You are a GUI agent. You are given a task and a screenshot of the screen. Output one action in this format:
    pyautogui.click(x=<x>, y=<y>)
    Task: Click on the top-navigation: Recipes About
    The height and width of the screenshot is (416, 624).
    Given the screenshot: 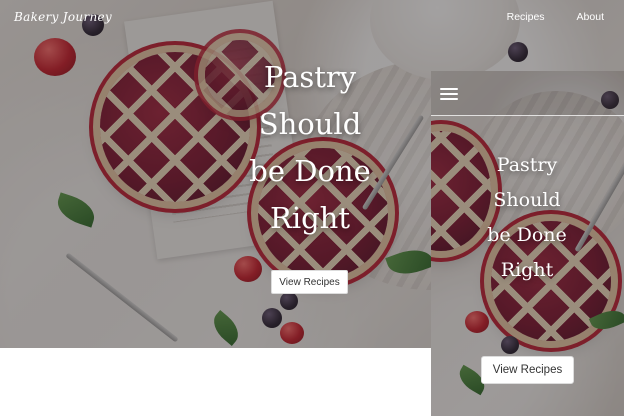 What is the action you would take?
    pyautogui.click(x=555, y=17)
    